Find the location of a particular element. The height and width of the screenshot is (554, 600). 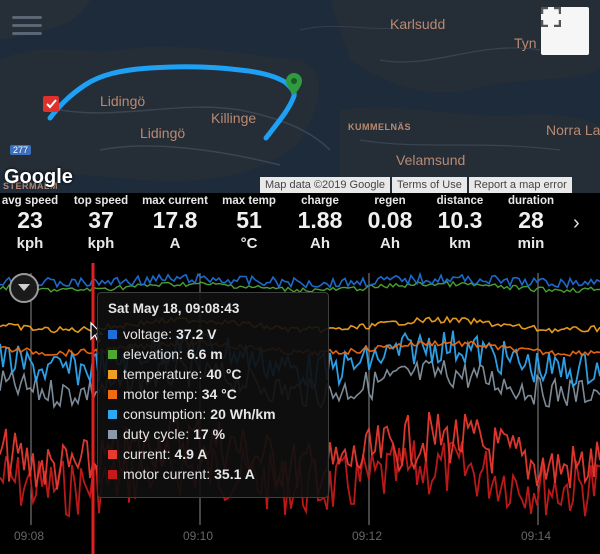

series-name: consumption: is located at coordinates (165, 414).